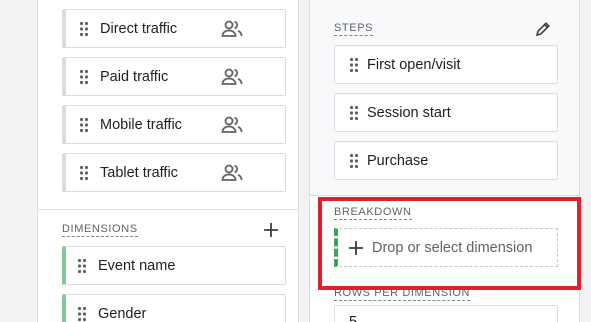  I want to click on dimension-chip-gender: Gender, so click(174, 308).